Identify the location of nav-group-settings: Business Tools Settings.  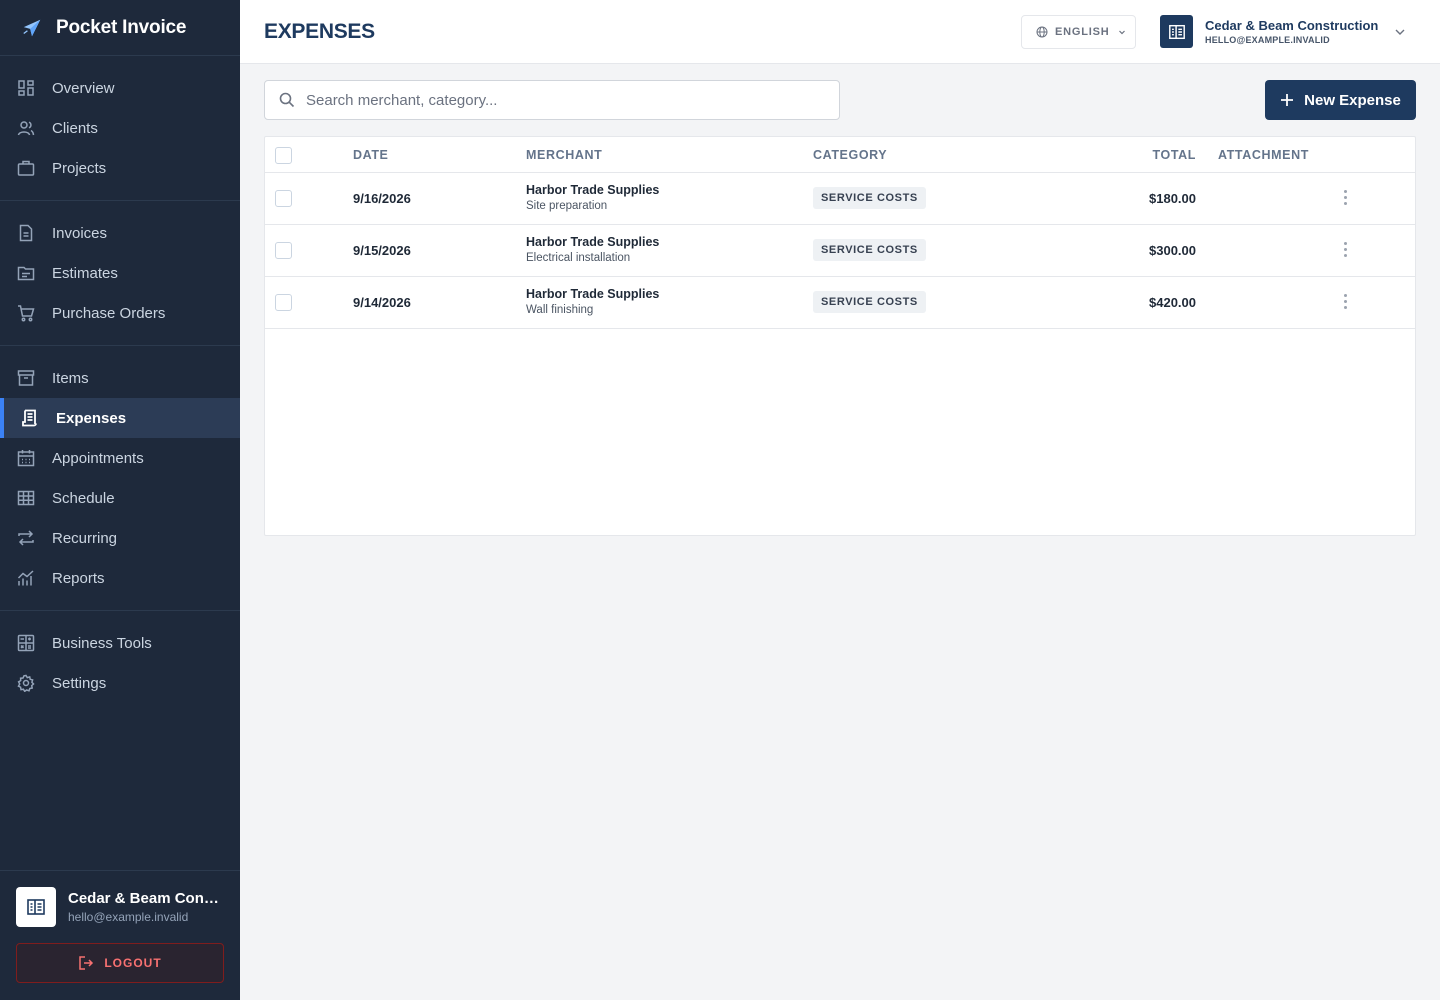
(120, 663).